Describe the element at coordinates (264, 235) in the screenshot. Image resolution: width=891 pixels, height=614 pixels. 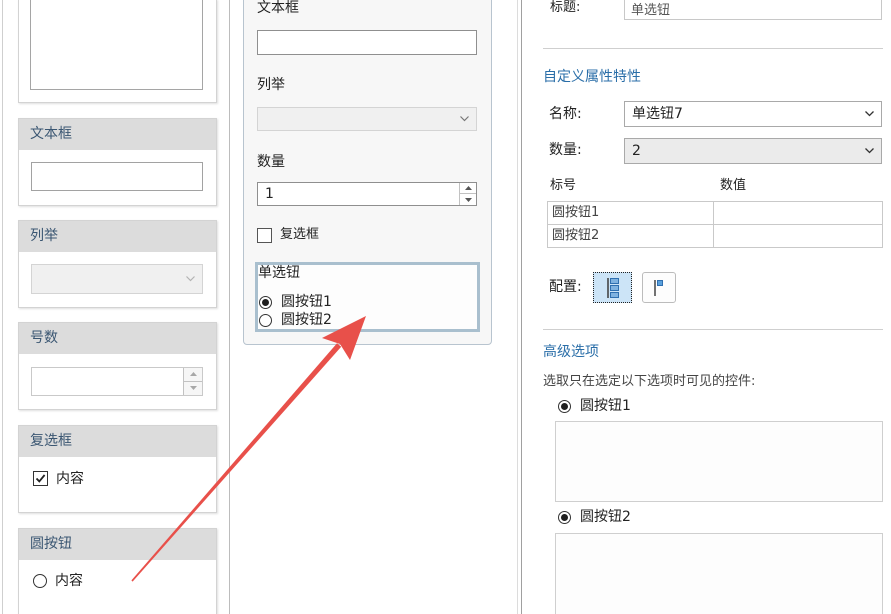
I see `checkbox` at that location.